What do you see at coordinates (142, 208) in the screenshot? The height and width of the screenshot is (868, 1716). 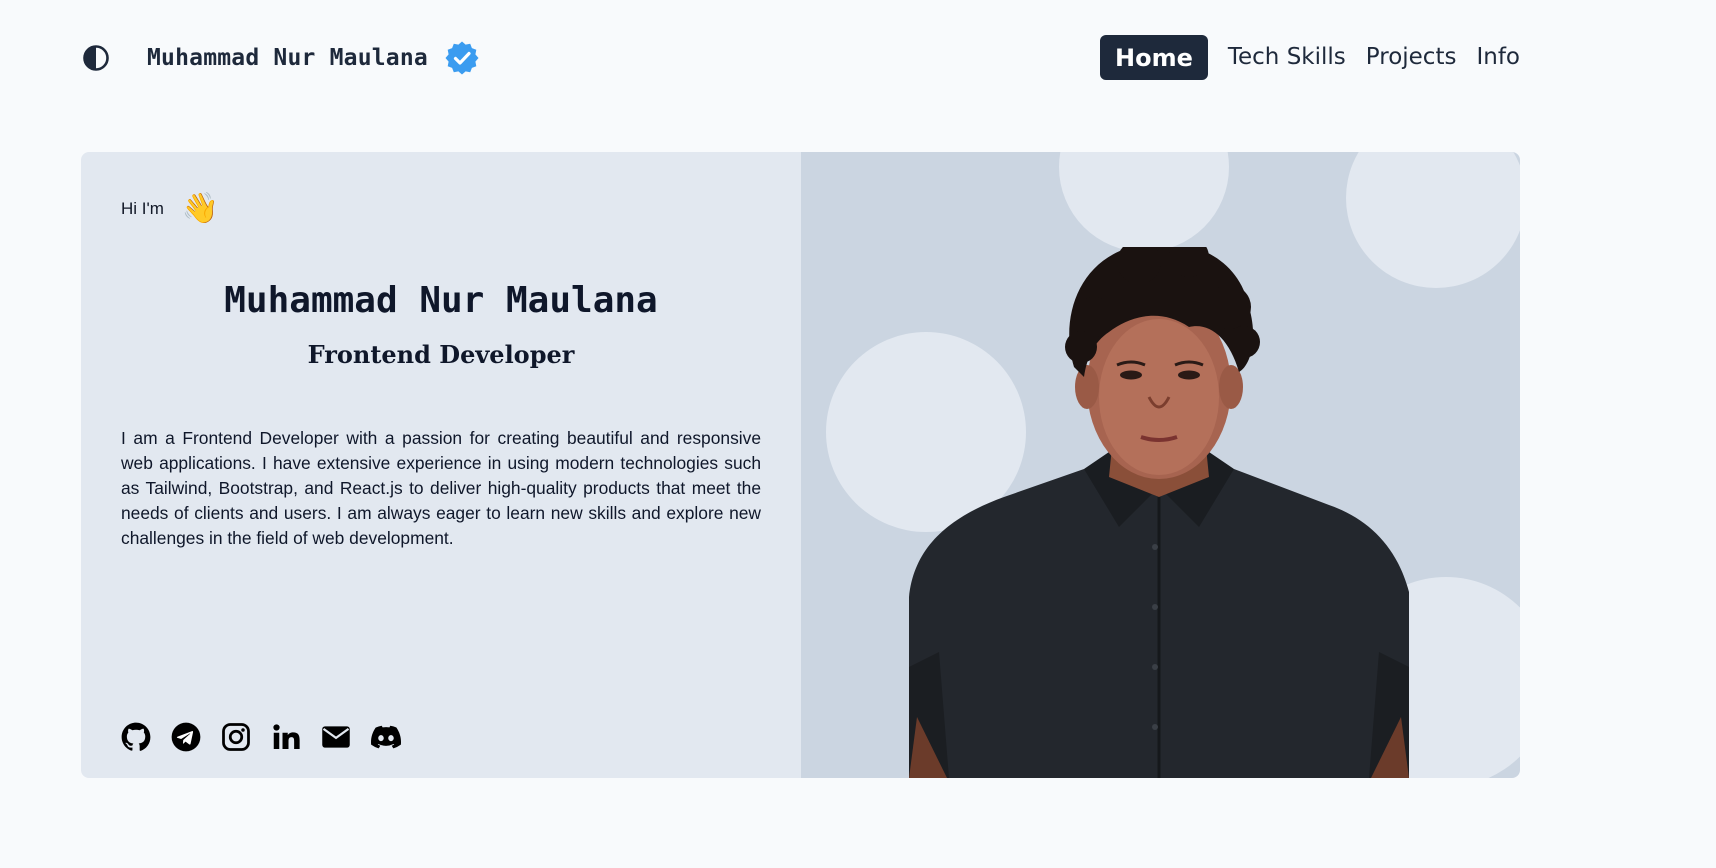 I see `greeting-text: Hi I'm` at bounding box center [142, 208].